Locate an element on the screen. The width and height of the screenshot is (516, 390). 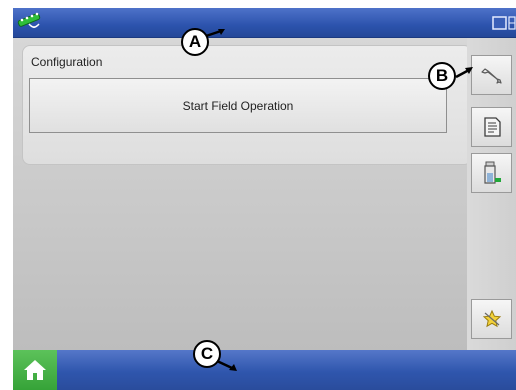
home-icon is located at coordinates (35, 370).